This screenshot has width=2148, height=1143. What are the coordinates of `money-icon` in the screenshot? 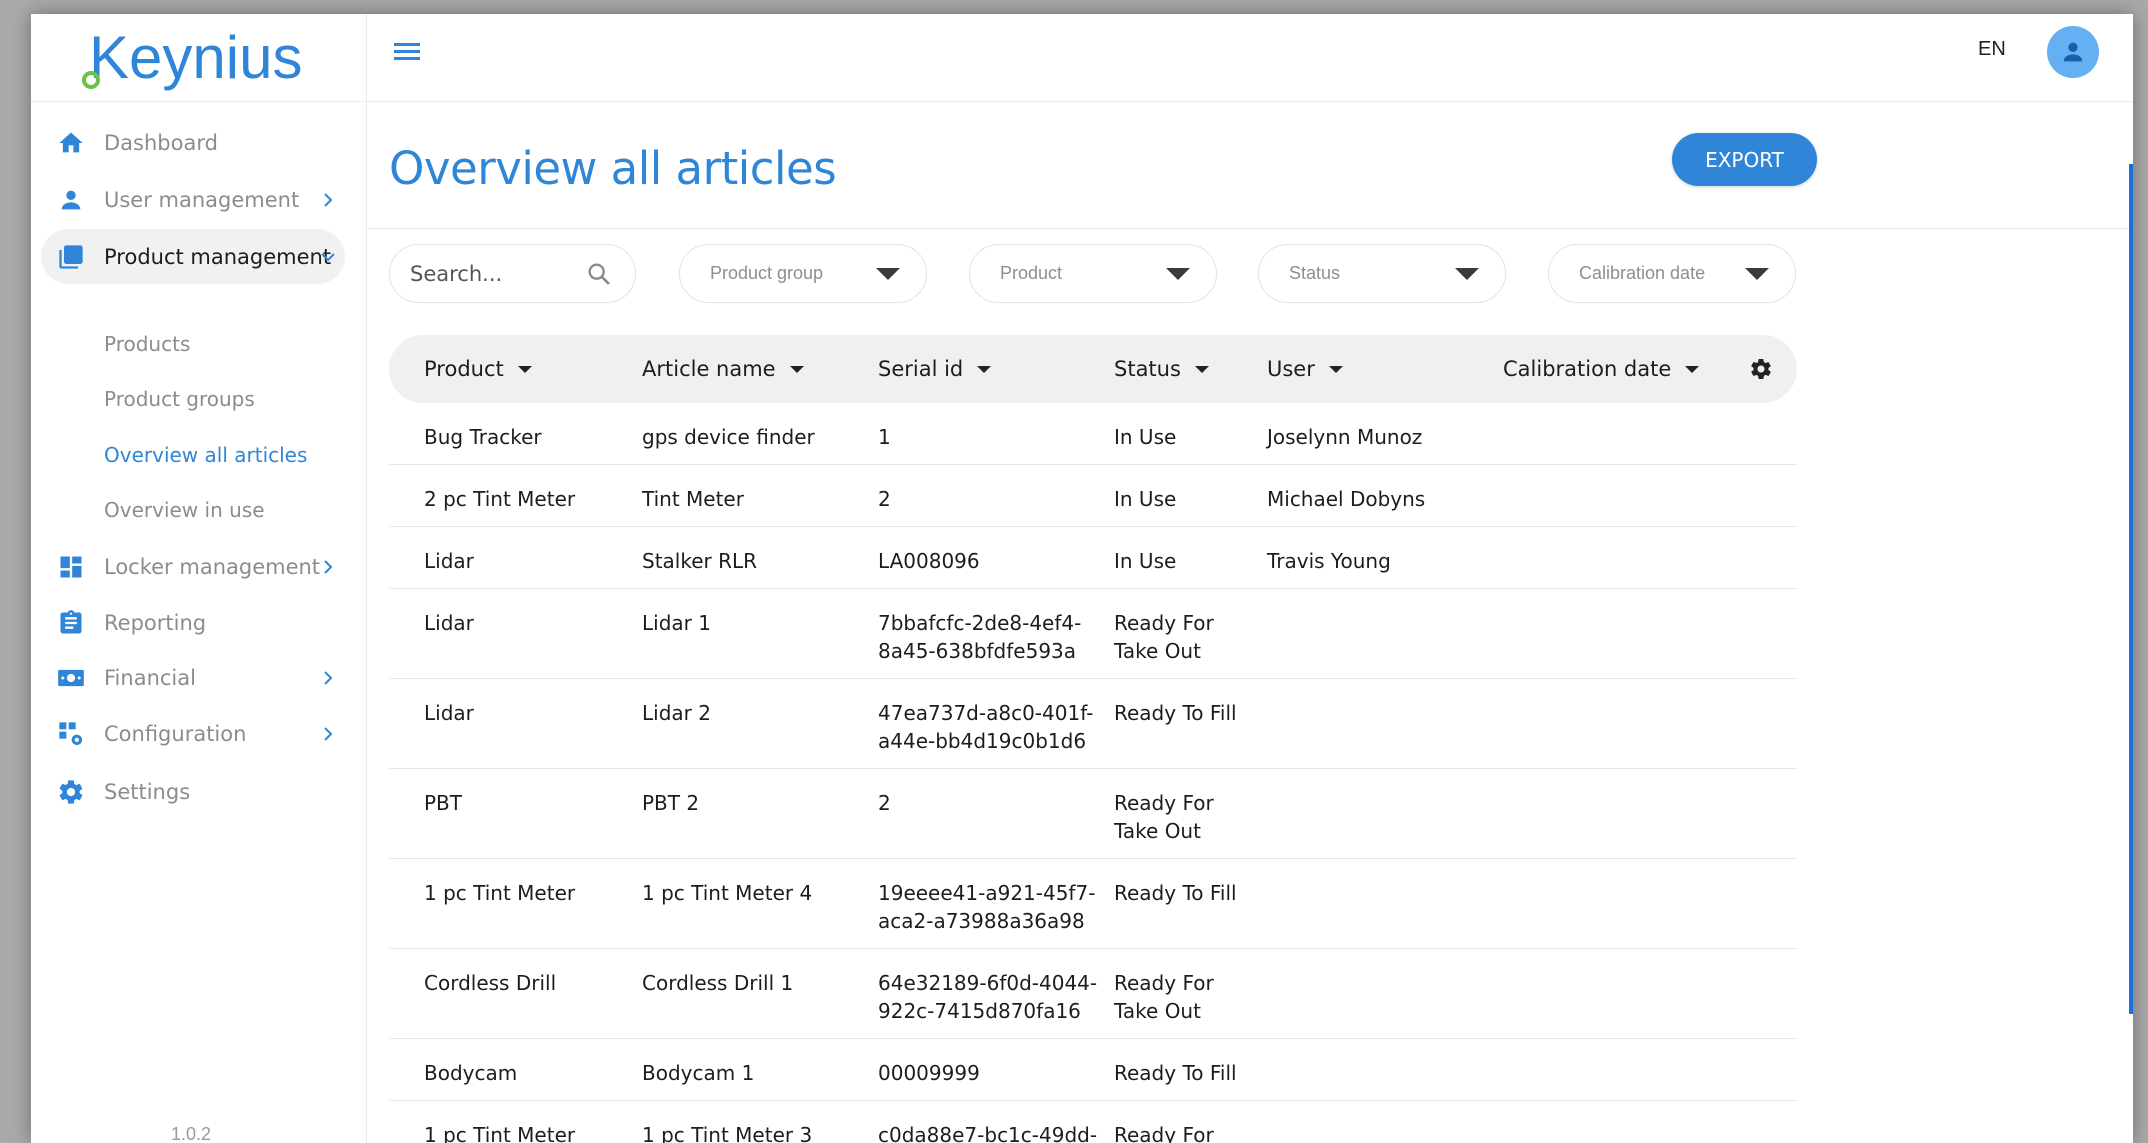 It's located at (71, 678).